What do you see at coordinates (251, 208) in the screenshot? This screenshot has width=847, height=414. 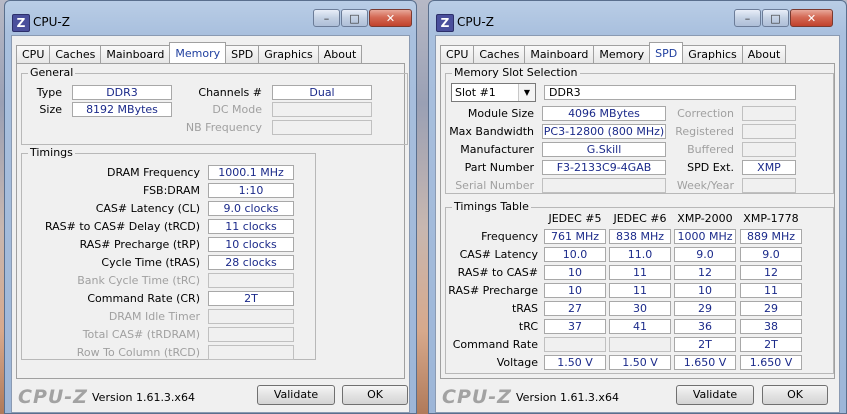 I see `timing-value: 9.0 clocks` at bounding box center [251, 208].